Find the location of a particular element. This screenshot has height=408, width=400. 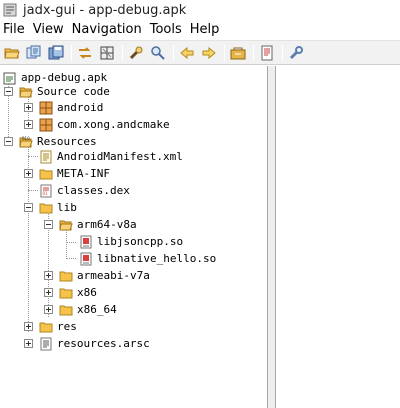

menu-tools: Tools is located at coordinates (166, 30).